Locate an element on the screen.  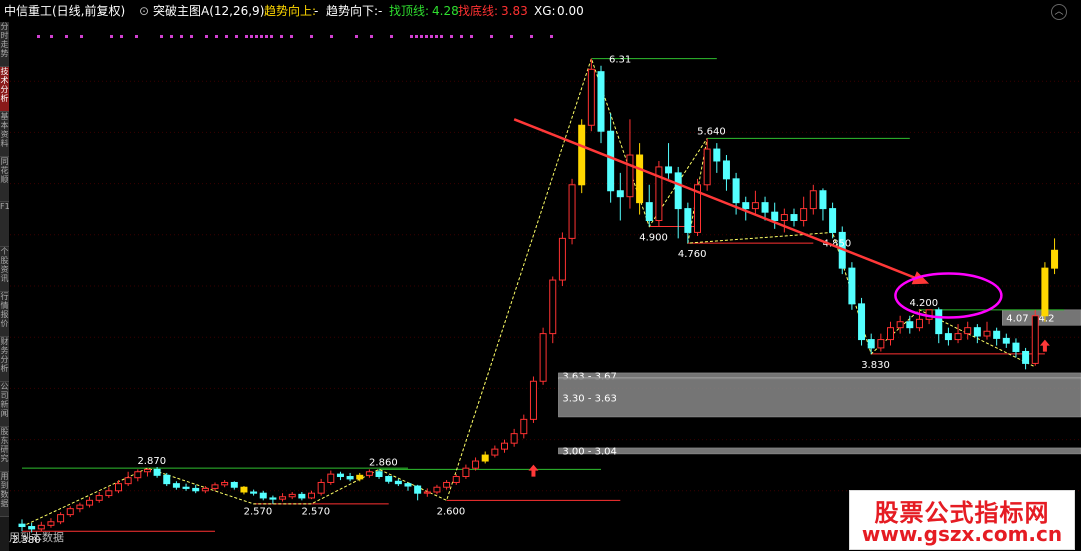
sidebar-tab-10: 用到数据 is located at coordinates (4, 494).